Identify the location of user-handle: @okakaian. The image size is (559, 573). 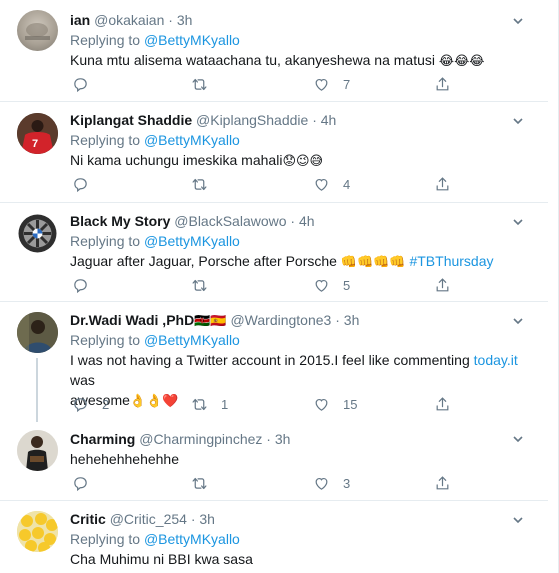
(129, 20).